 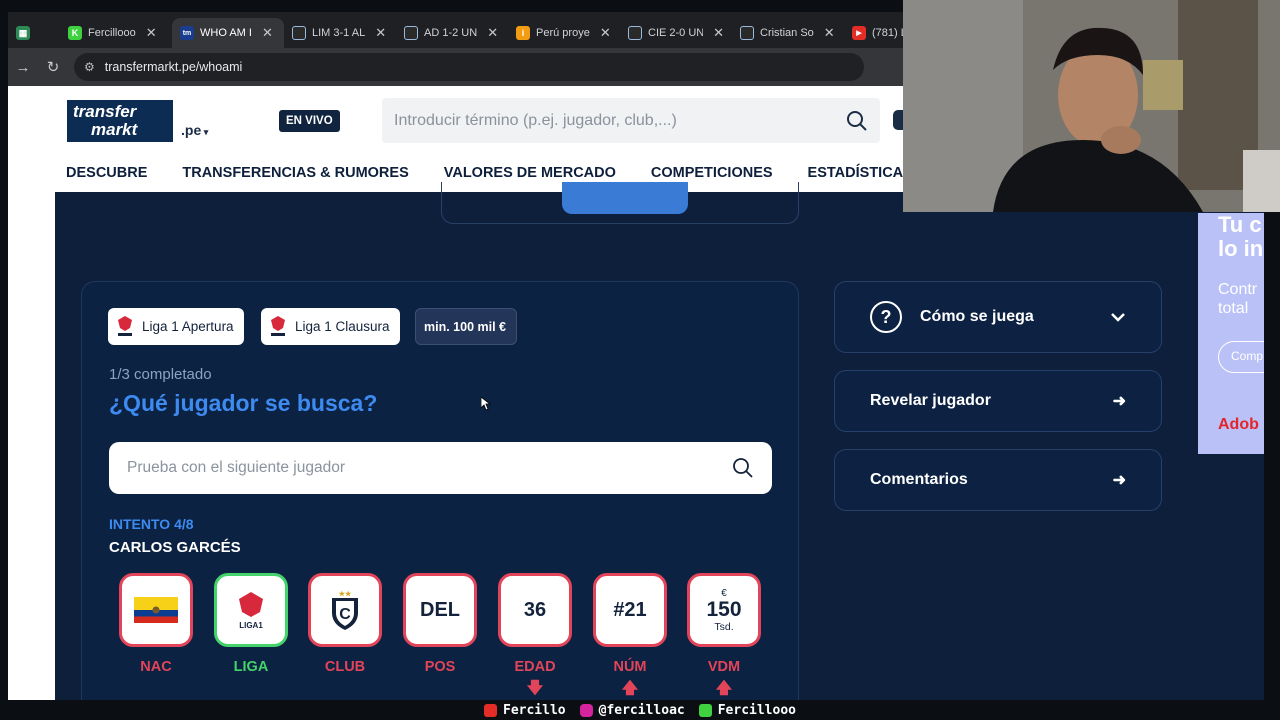 I want to click on webcam-overlay, so click(x=1091, y=106).